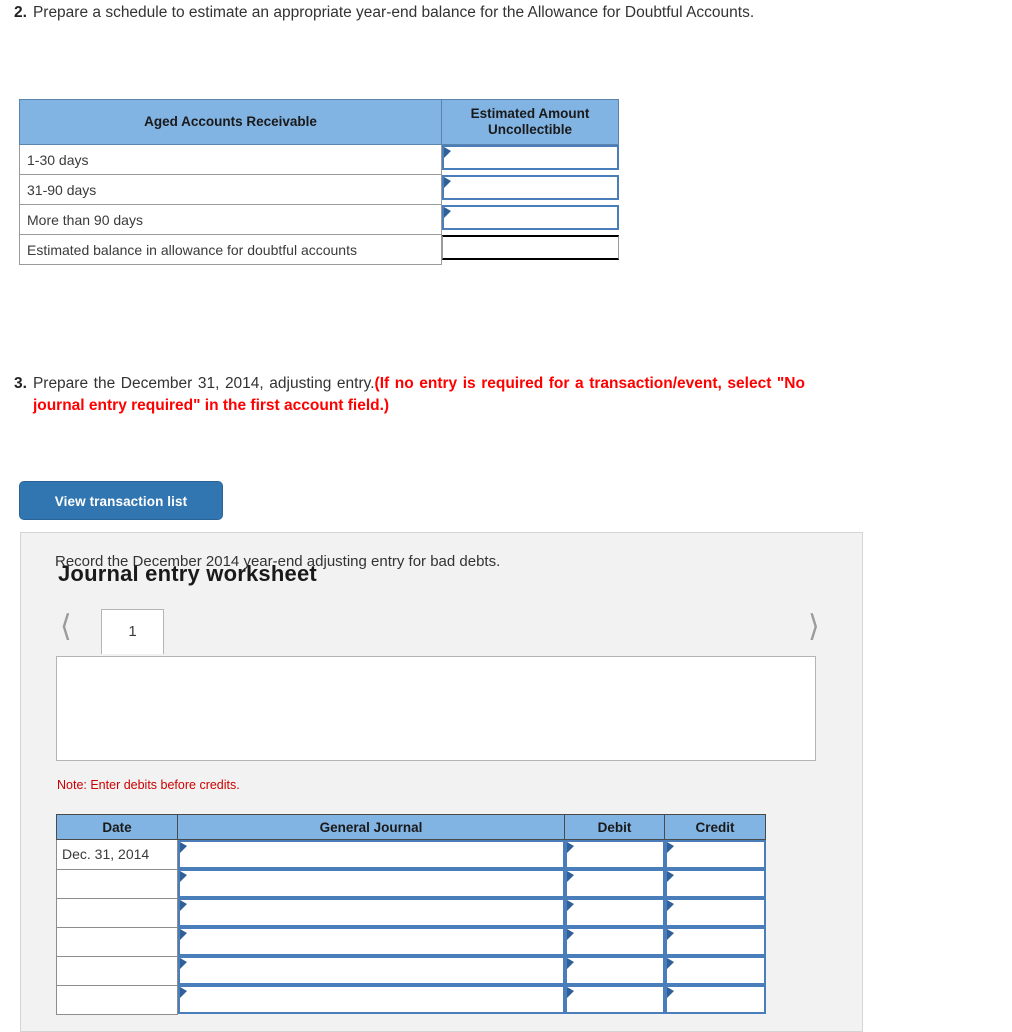 This screenshot has width=1012, height=1032. What do you see at coordinates (148, 785) in the screenshot?
I see `note-enter-debits-before-credits: Note: Enter debits before credits.` at bounding box center [148, 785].